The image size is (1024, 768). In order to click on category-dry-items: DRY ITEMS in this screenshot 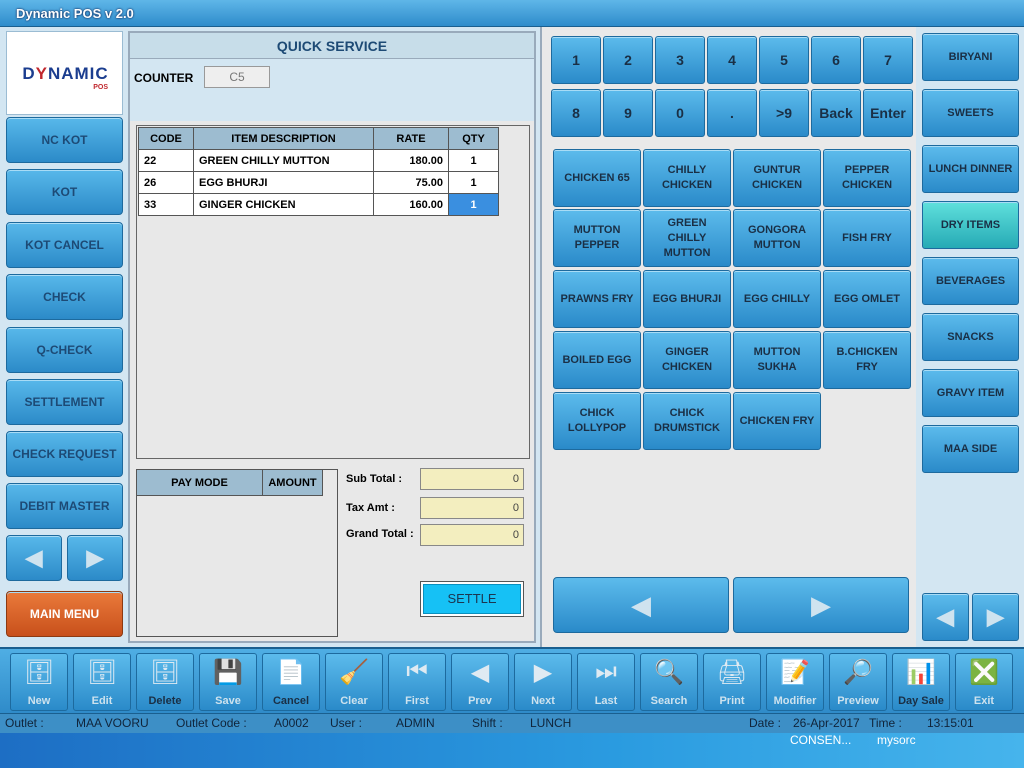, I will do `click(970, 225)`.